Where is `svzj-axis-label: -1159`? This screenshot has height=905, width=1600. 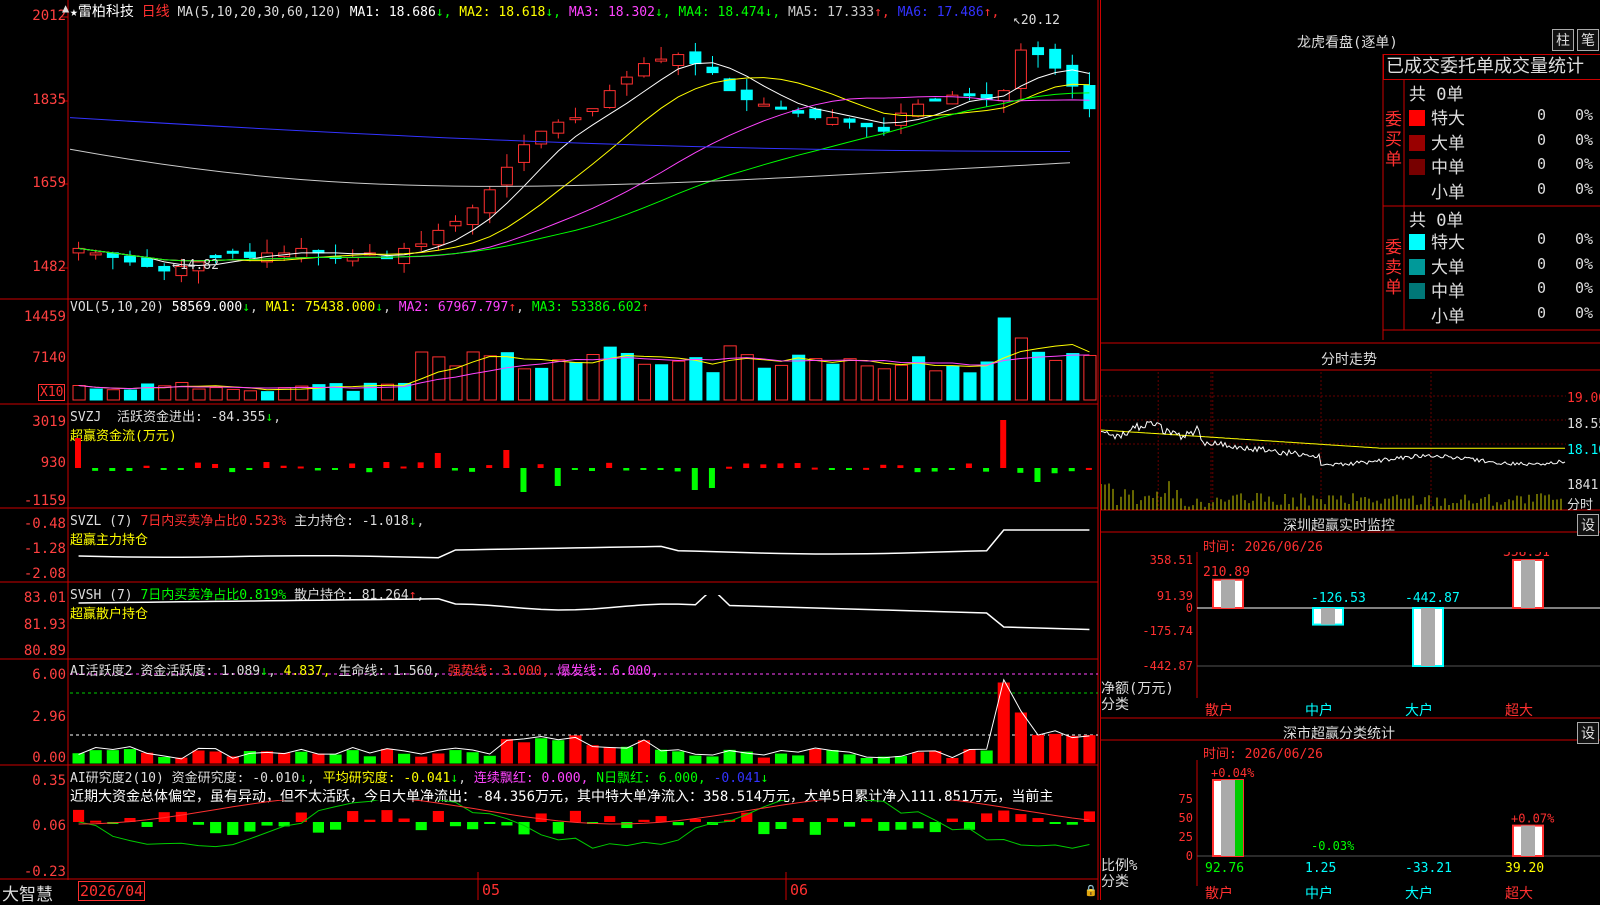 svzj-axis-label: -1159 is located at coordinates (44, 501).